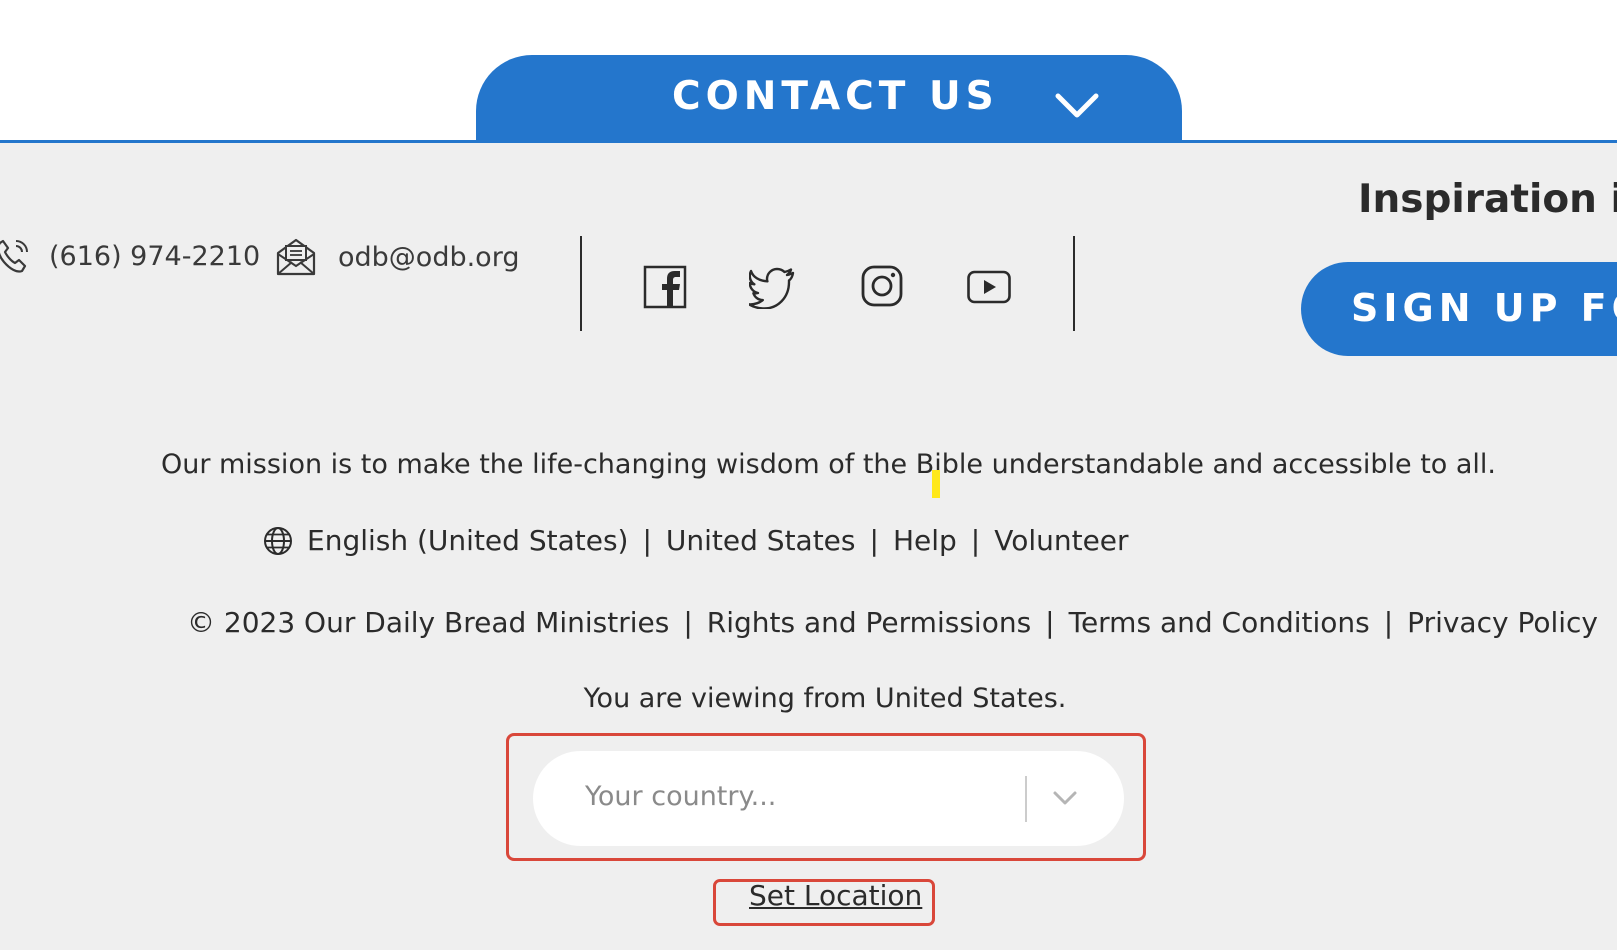 The image size is (1617, 950). I want to click on phone-contact: (616) 974-2210, so click(130, 256).